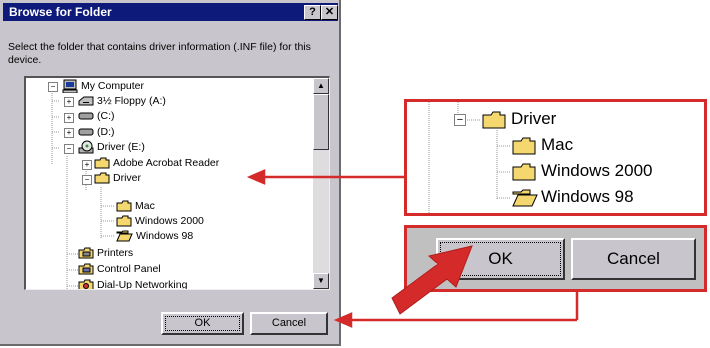  I want to click on tree-pointer-arrowhead-icon, so click(256, 177).